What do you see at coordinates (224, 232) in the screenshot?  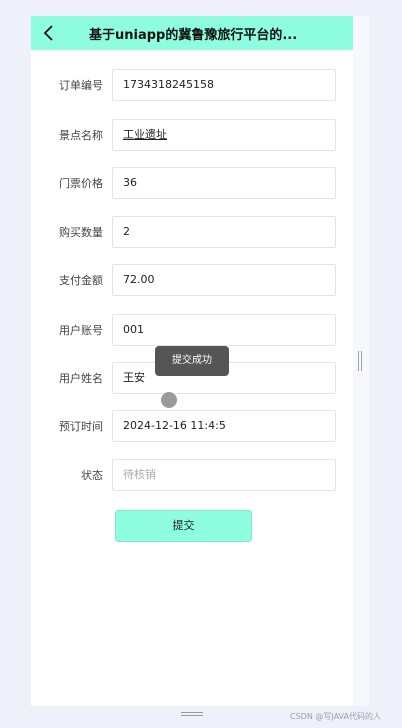 I see `quantity-input: 2` at bounding box center [224, 232].